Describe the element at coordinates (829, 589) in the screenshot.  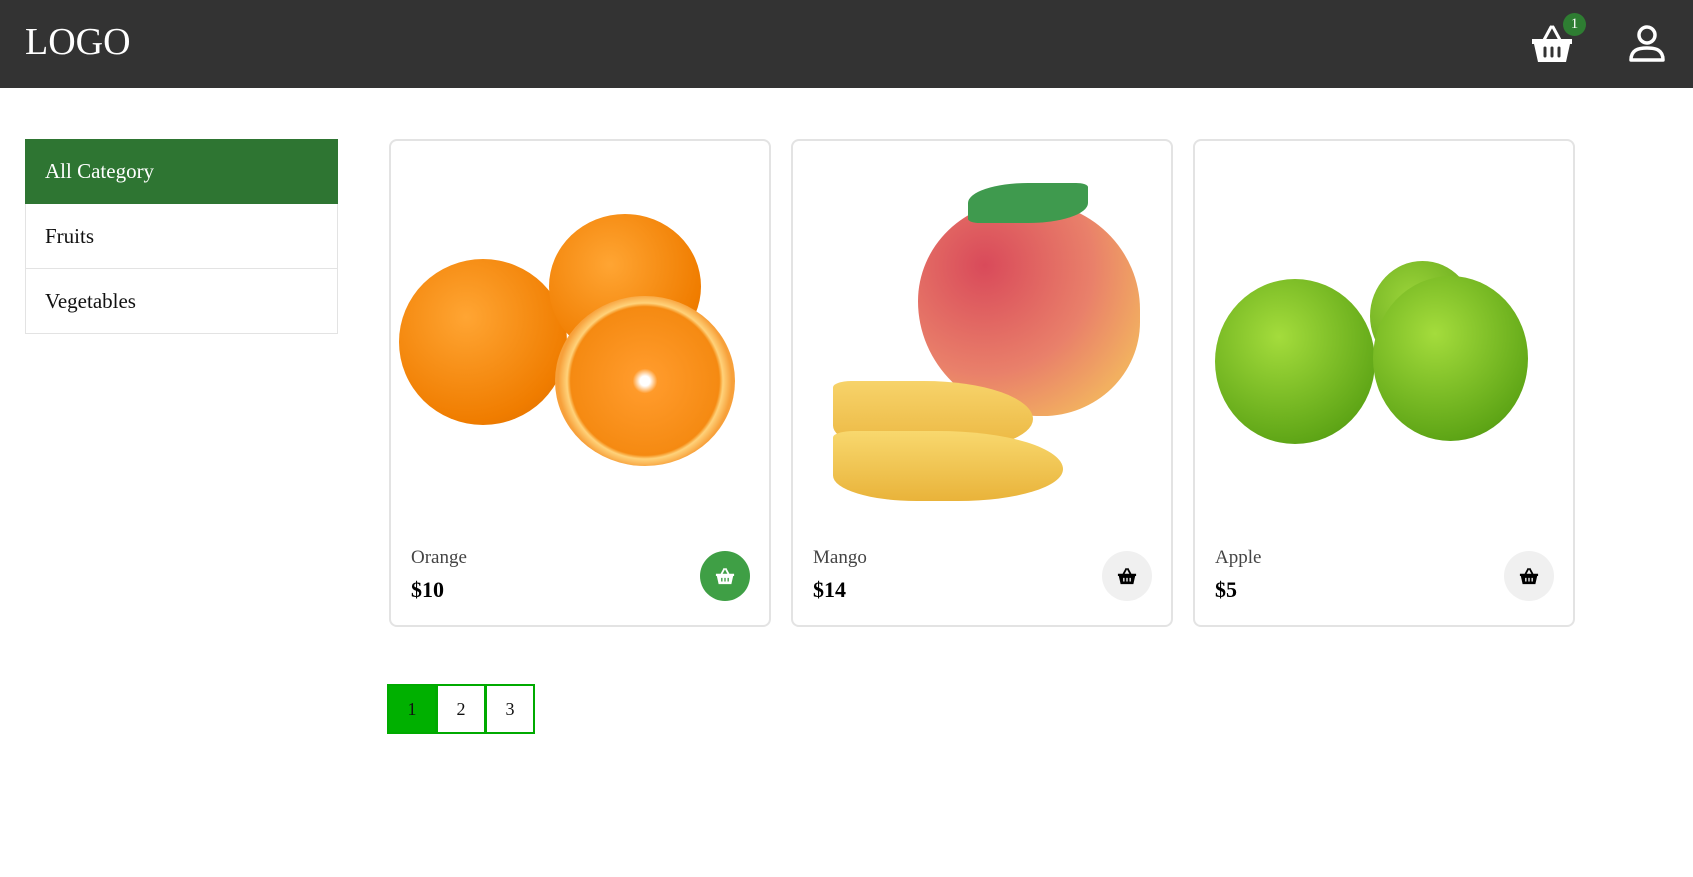
I see `product-price: $14` at that location.